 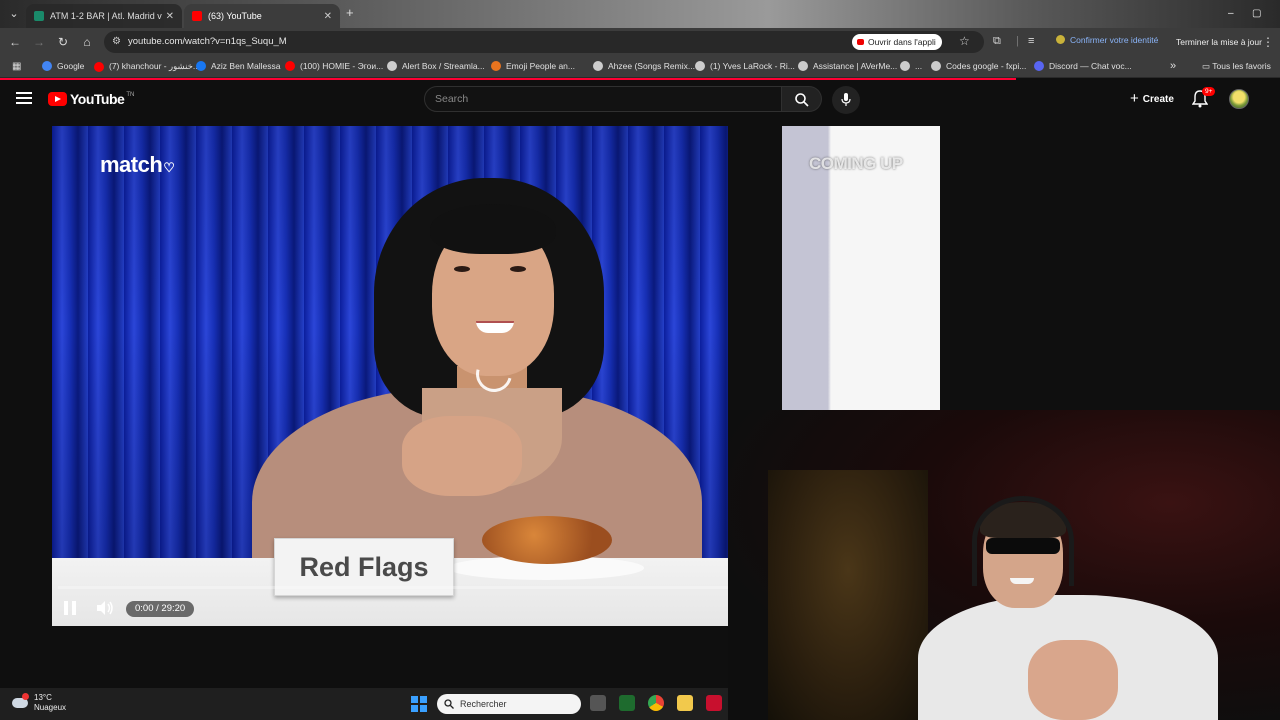 What do you see at coordinates (43, 697) in the screenshot?
I see `weather-temperature: 13°C` at bounding box center [43, 697].